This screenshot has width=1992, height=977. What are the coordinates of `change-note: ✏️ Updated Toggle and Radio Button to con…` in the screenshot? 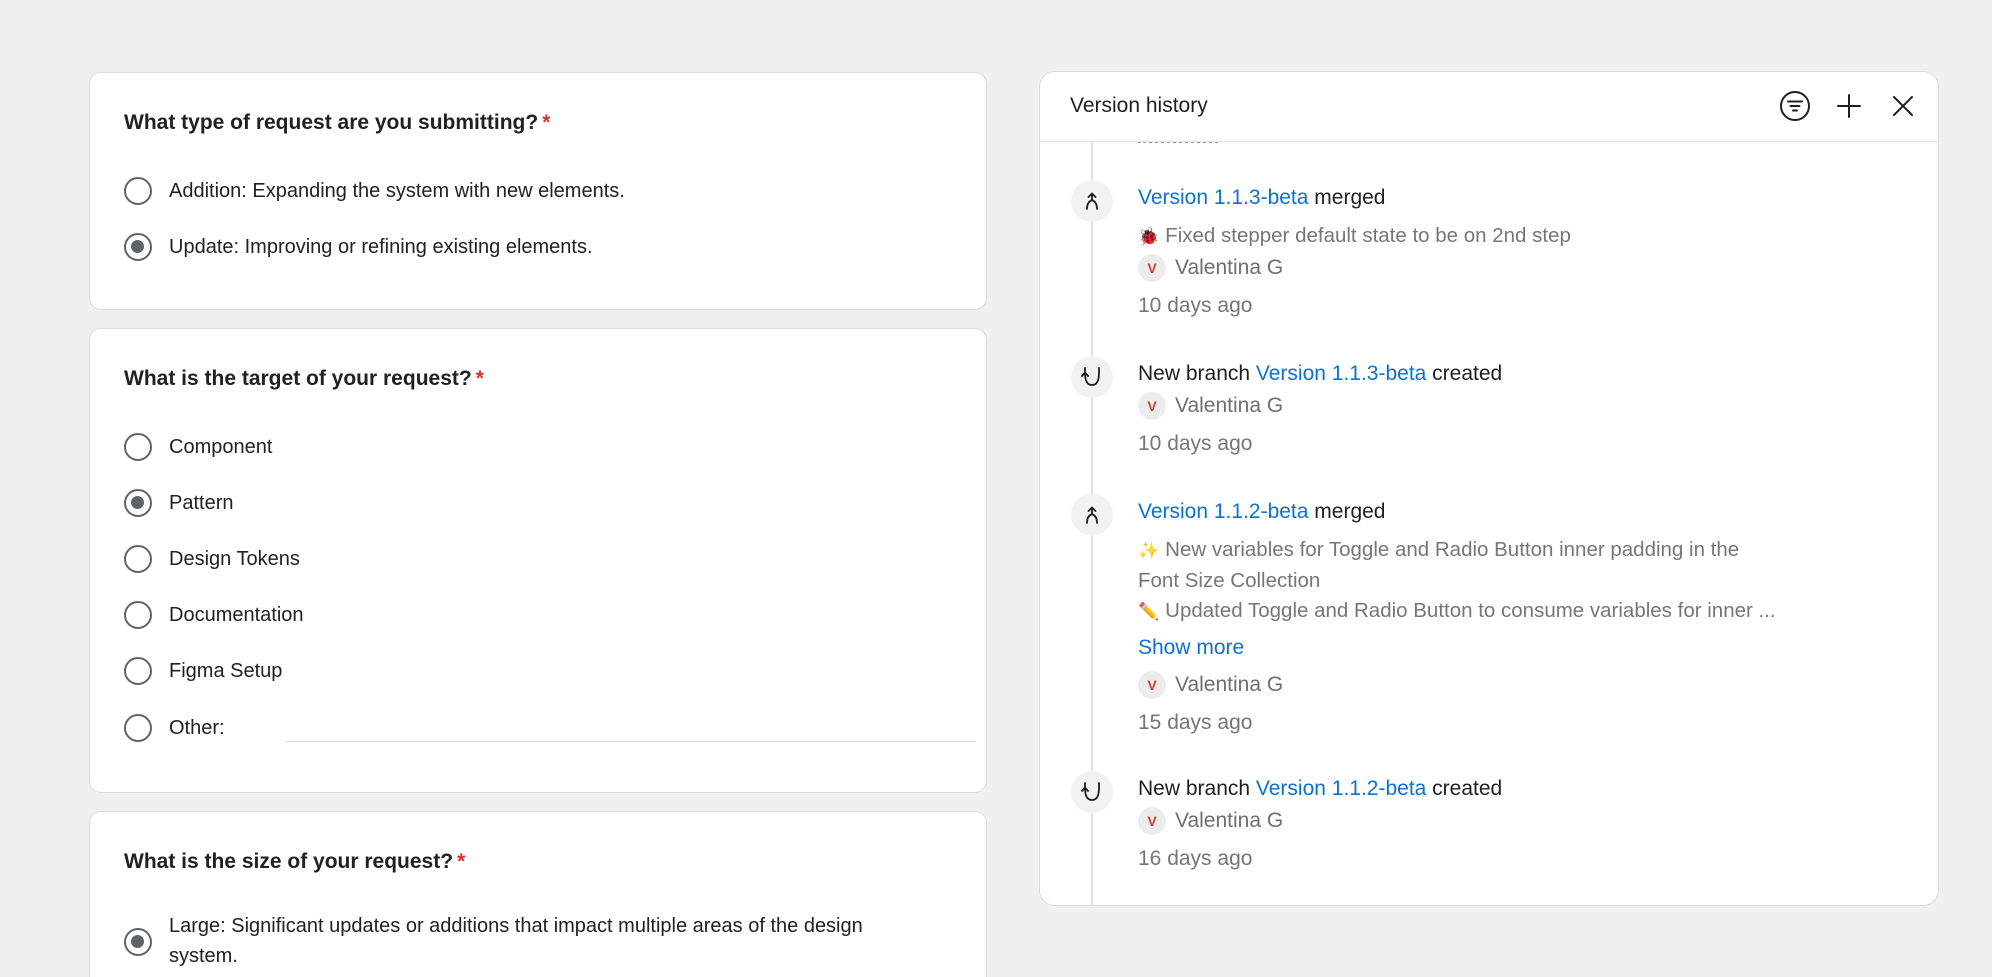 It's located at (1457, 610).